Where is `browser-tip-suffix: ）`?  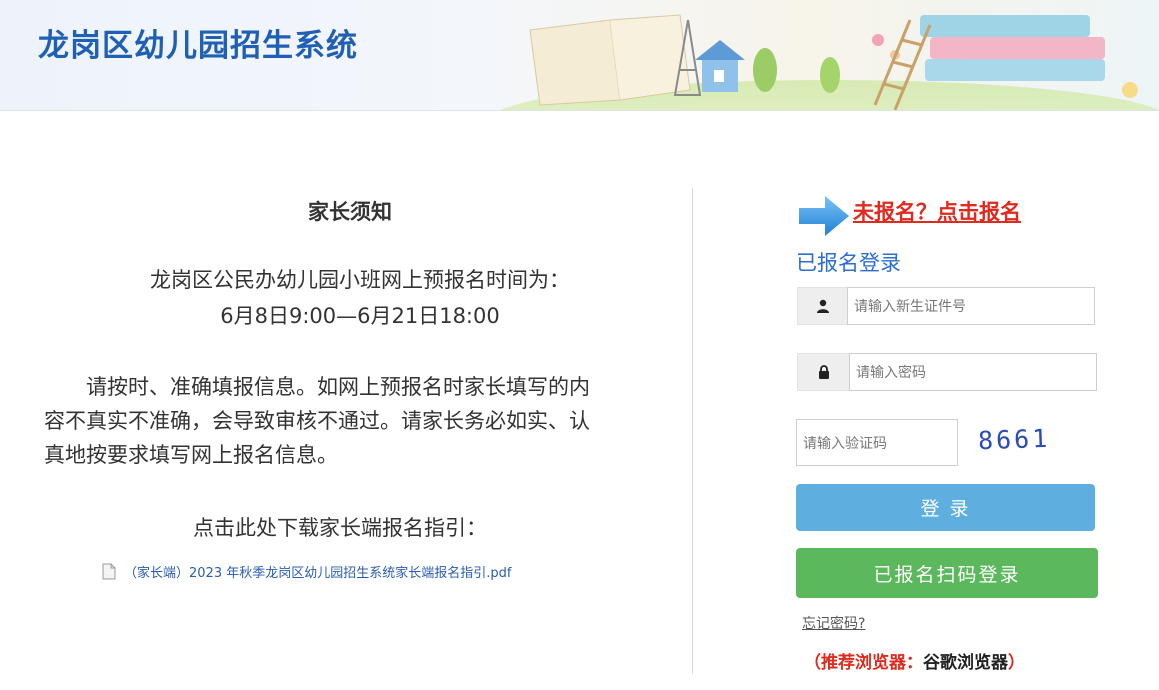
browser-tip-suffix: ） is located at coordinates (1016, 663).